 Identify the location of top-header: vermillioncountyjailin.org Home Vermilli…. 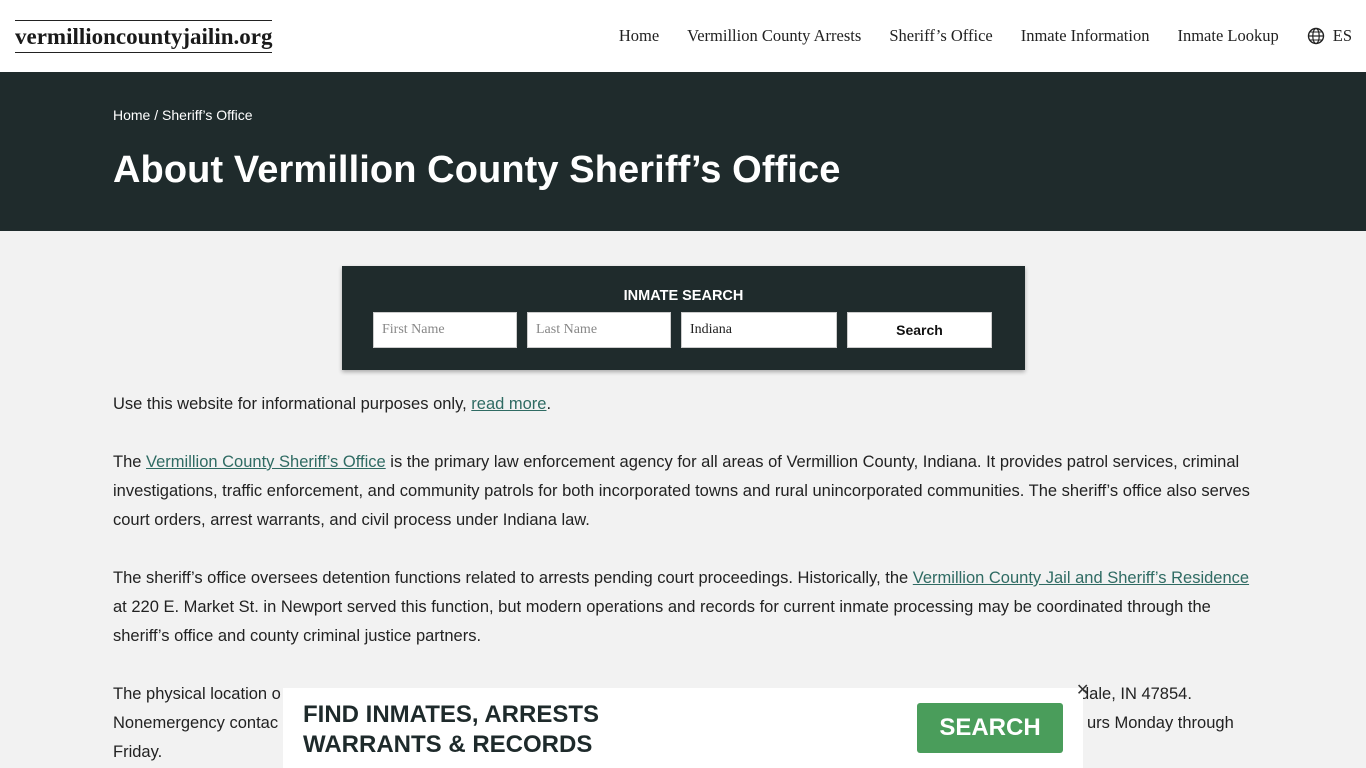
(683, 36).